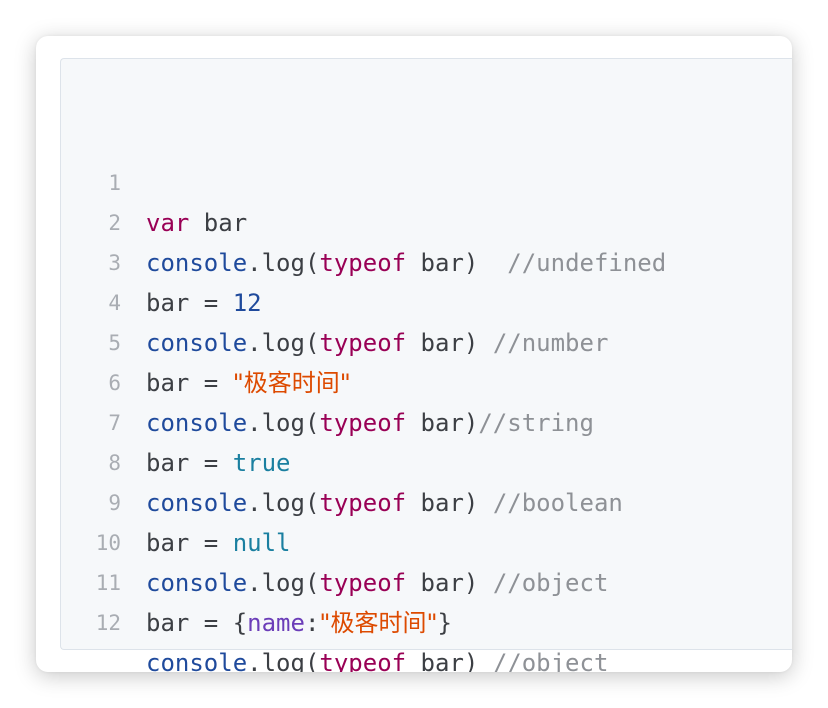  Describe the element at coordinates (426, 540) in the screenshot. I see `code-line: 10 console.log(typeof bar) //object` at that location.